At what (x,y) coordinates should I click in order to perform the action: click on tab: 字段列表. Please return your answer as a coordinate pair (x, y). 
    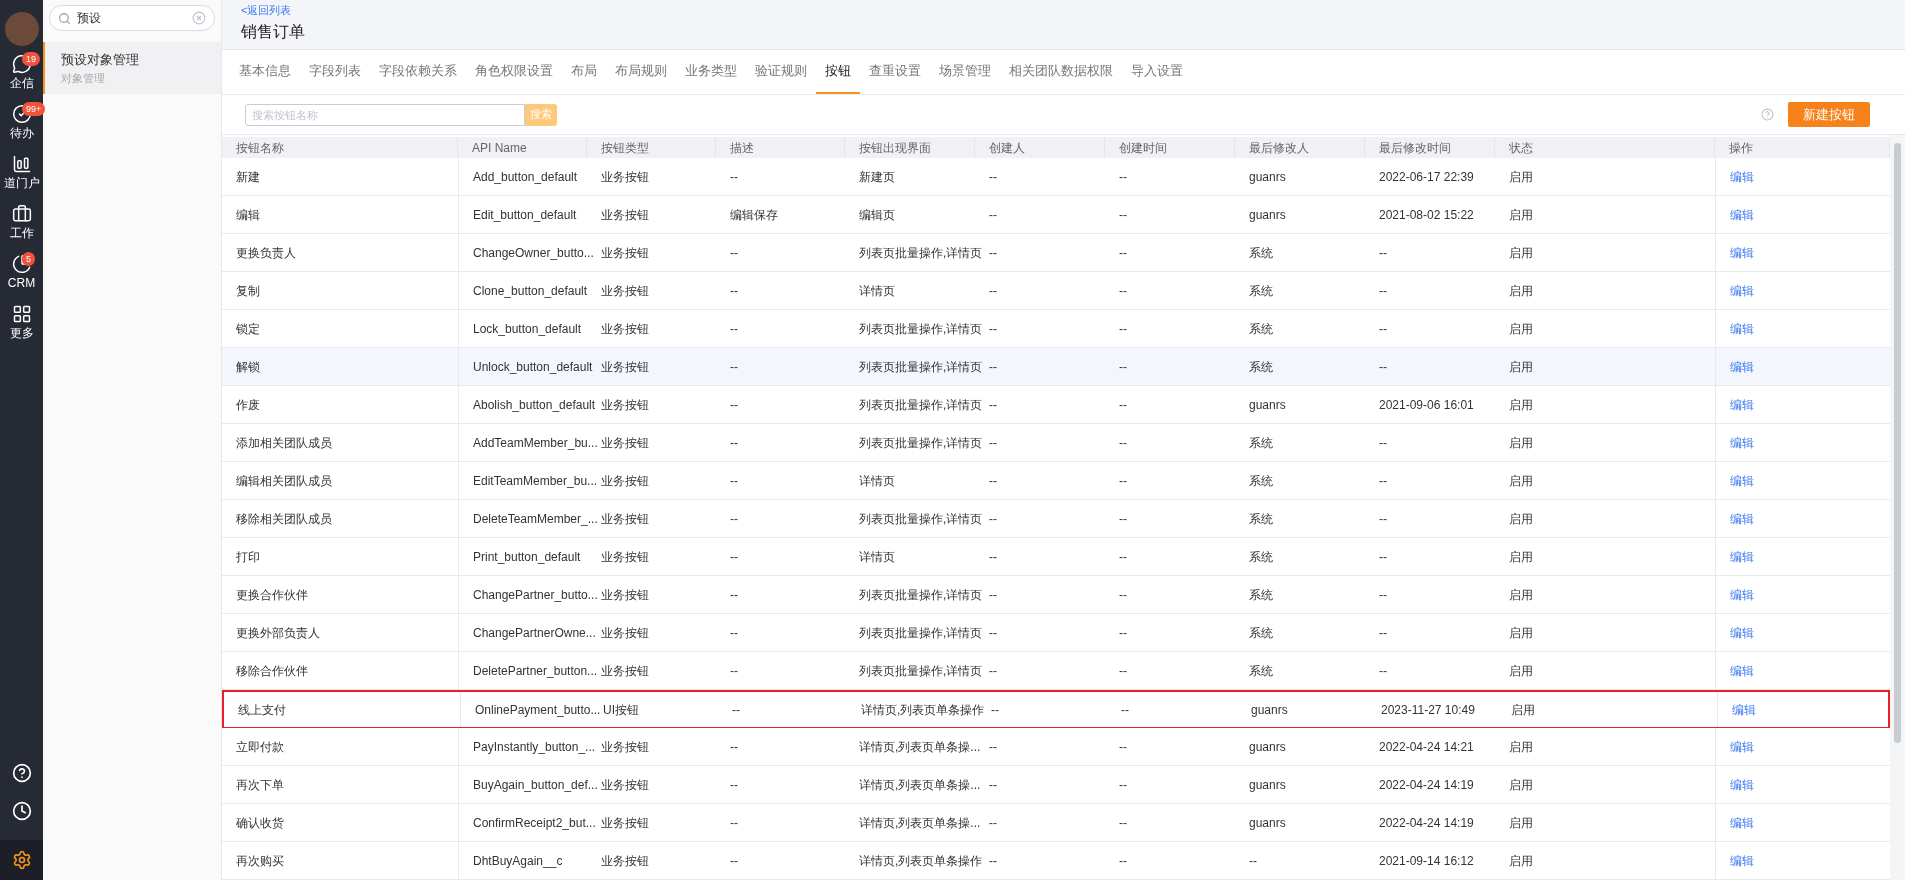
    Looking at the image, I should click on (335, 72).